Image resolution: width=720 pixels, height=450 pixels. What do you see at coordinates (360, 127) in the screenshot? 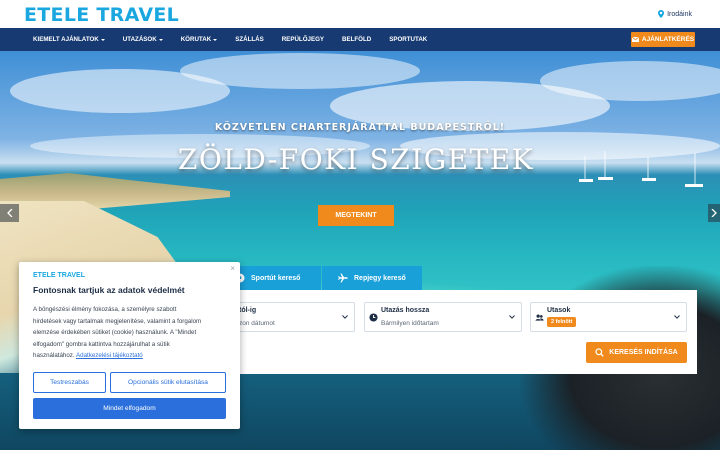
I see `hero-subtitle: KÖZVETLEN CHARTERJÁRATTAL BUDAPESTRŐL!` at bounding box center [360, 127].